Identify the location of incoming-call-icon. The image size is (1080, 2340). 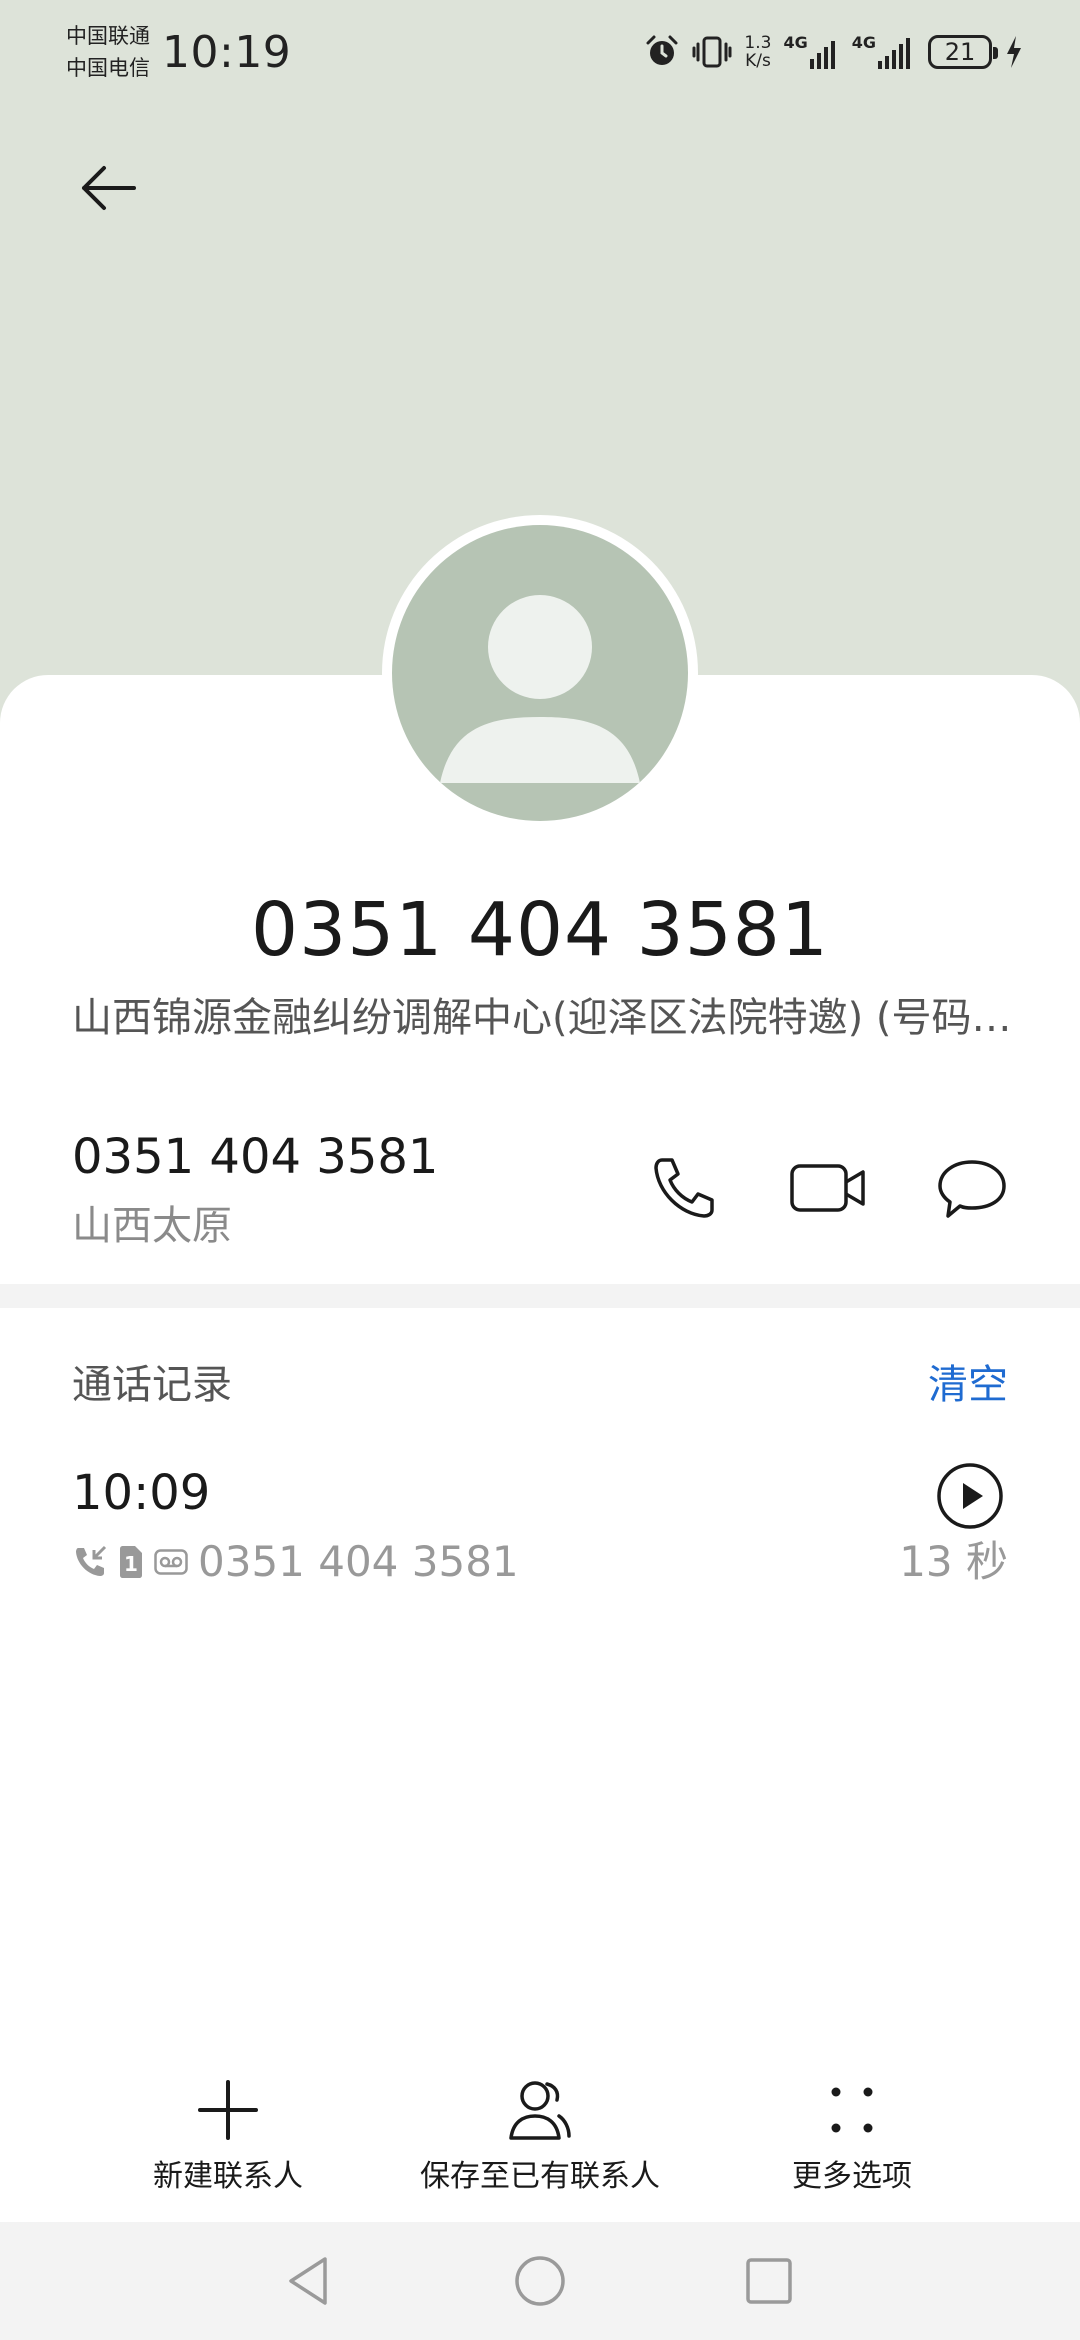
(91, 1560).